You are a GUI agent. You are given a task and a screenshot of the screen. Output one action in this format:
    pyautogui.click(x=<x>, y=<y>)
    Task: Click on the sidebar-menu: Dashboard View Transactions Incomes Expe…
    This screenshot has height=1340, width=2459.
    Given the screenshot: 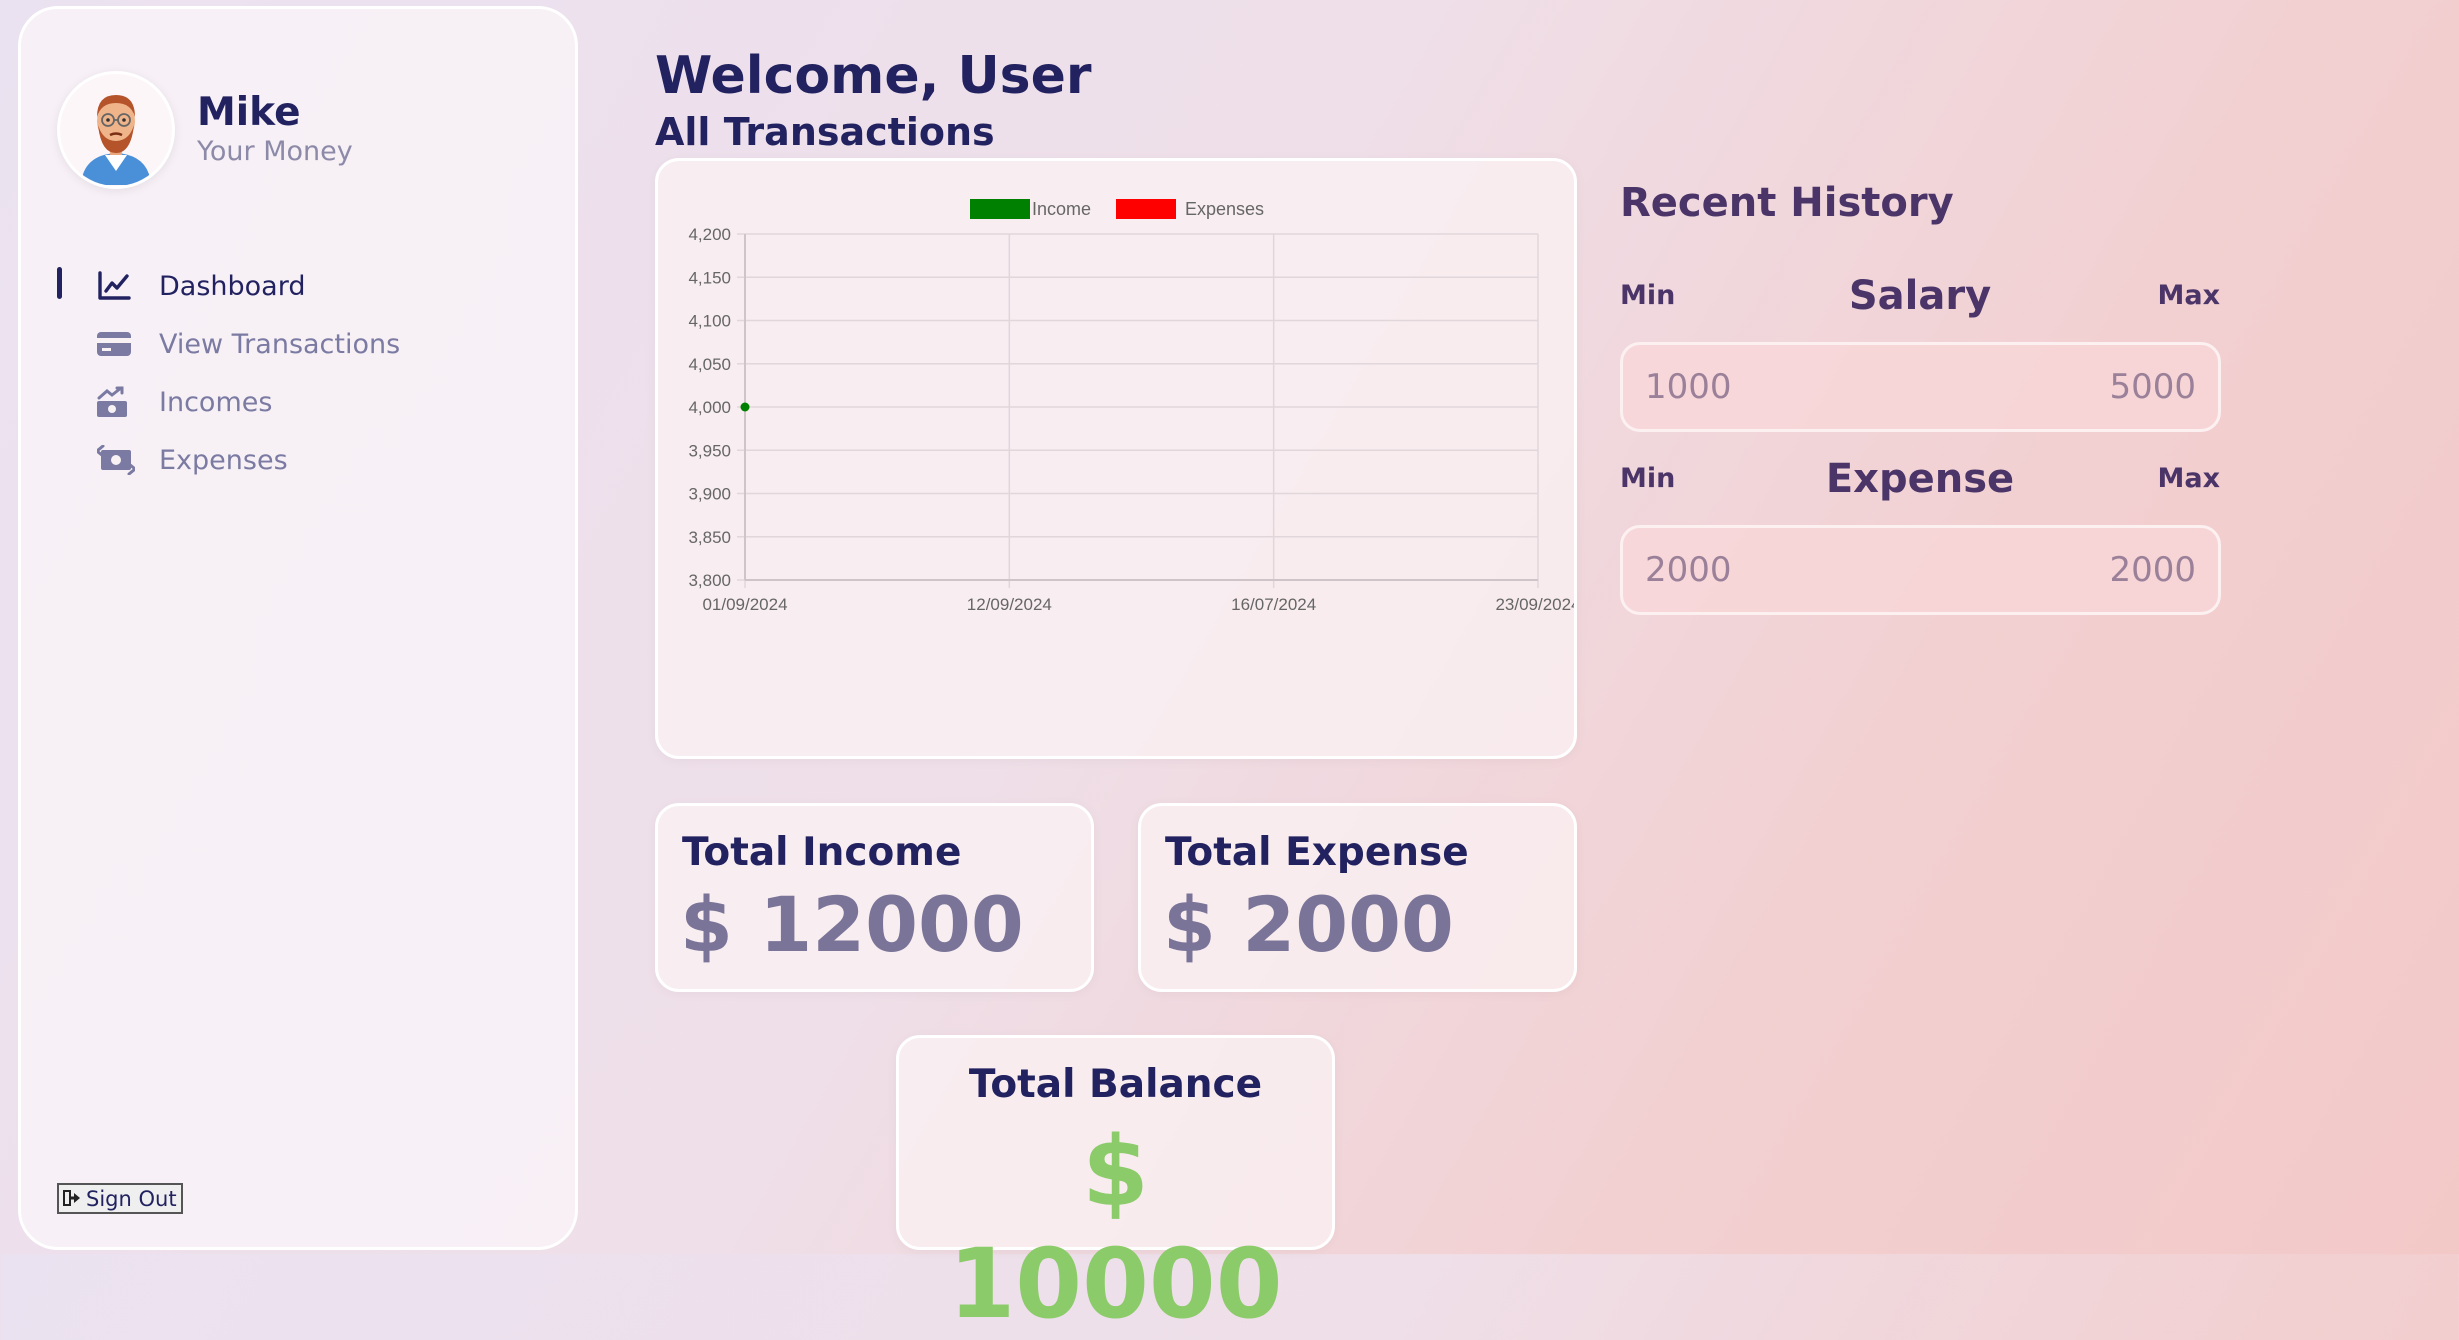 What is the action you would take?
    pyautogui.click(x=228, y=373)
    